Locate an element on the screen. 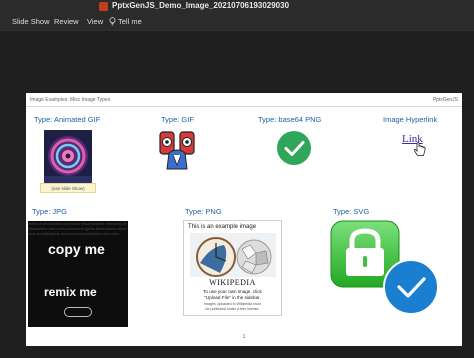 This screenshot has height=358, width=474. hyperlink-image: Link is located at coordinates (417, 146).